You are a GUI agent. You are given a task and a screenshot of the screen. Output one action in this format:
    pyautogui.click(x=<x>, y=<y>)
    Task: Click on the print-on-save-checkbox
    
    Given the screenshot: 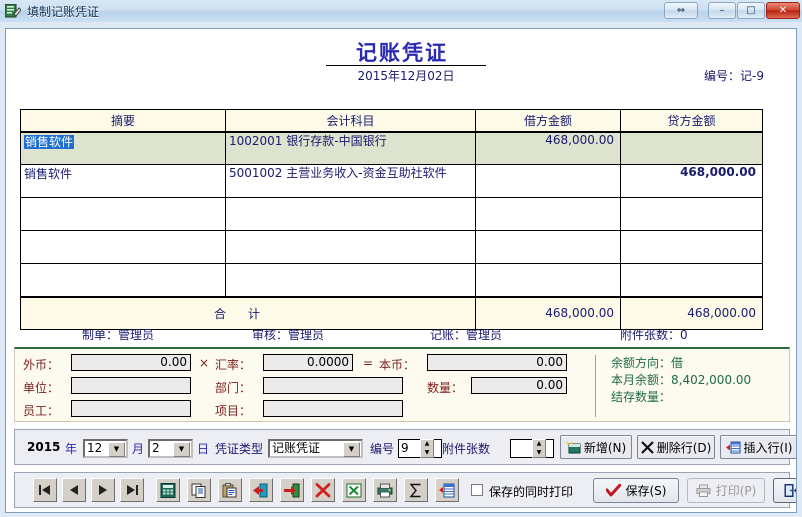 What is the action you would take?
    pyautogui.click(x=477, y=490)
    